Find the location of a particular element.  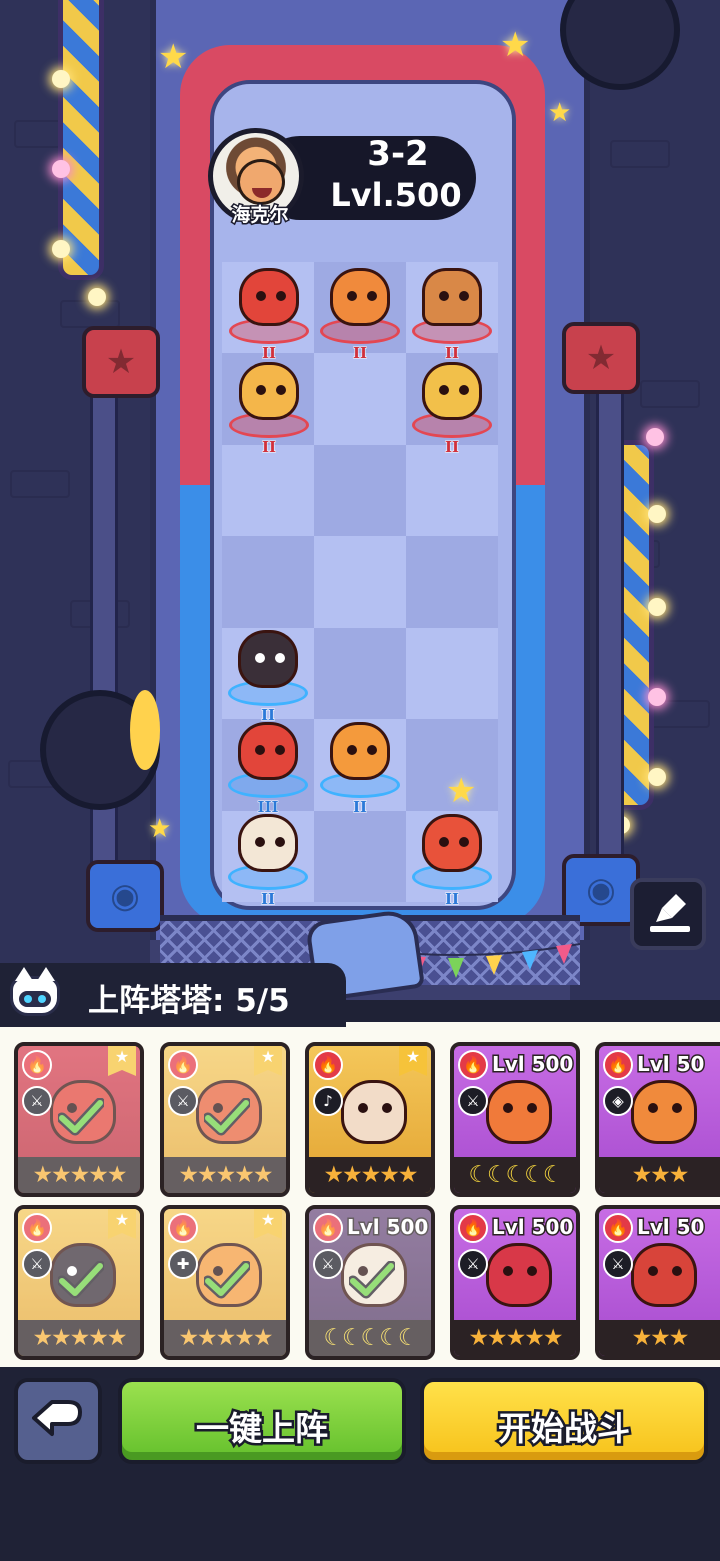

save-formation-button is located at coordinates (668, 914).